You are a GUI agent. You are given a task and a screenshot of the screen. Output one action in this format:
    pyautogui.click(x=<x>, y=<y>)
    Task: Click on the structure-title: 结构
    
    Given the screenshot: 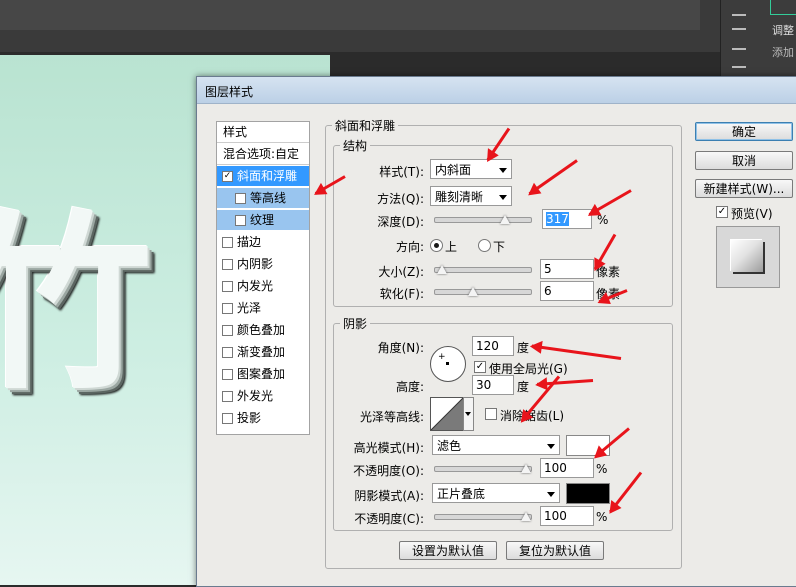 What is the action you would take?
    pyautogui.click(x=355, y=146)
    